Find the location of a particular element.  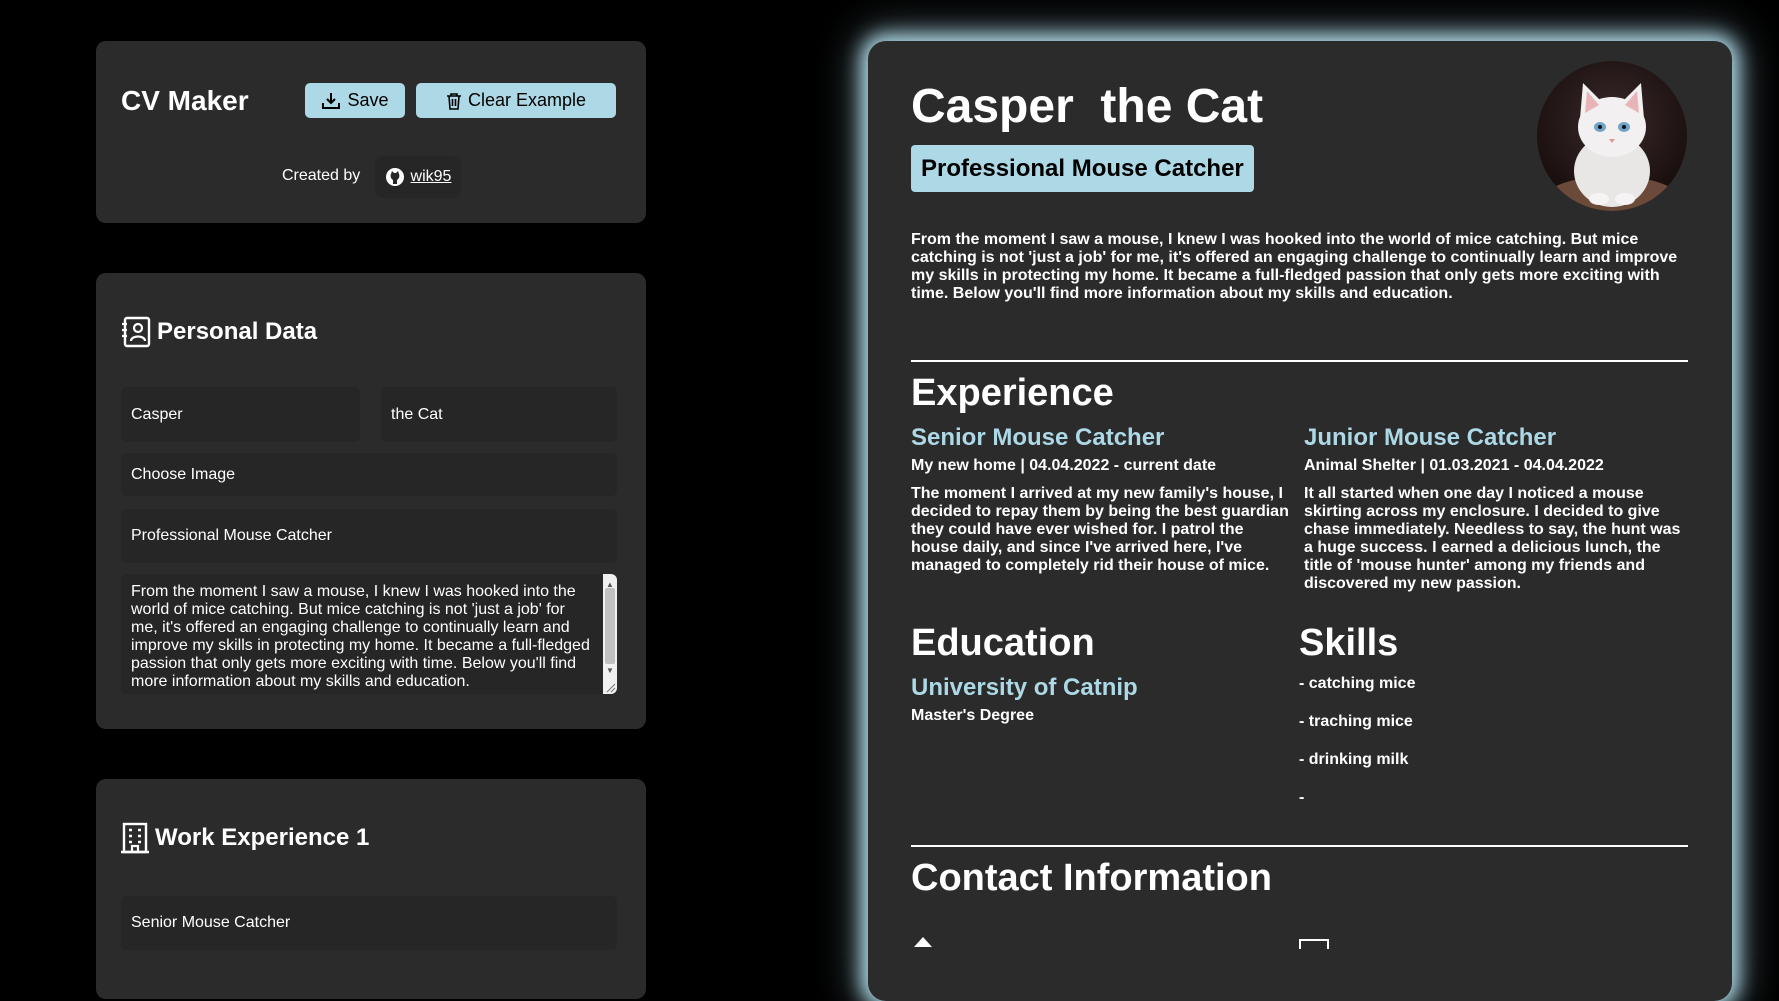

github-icon is located at coordinates (394, 177).